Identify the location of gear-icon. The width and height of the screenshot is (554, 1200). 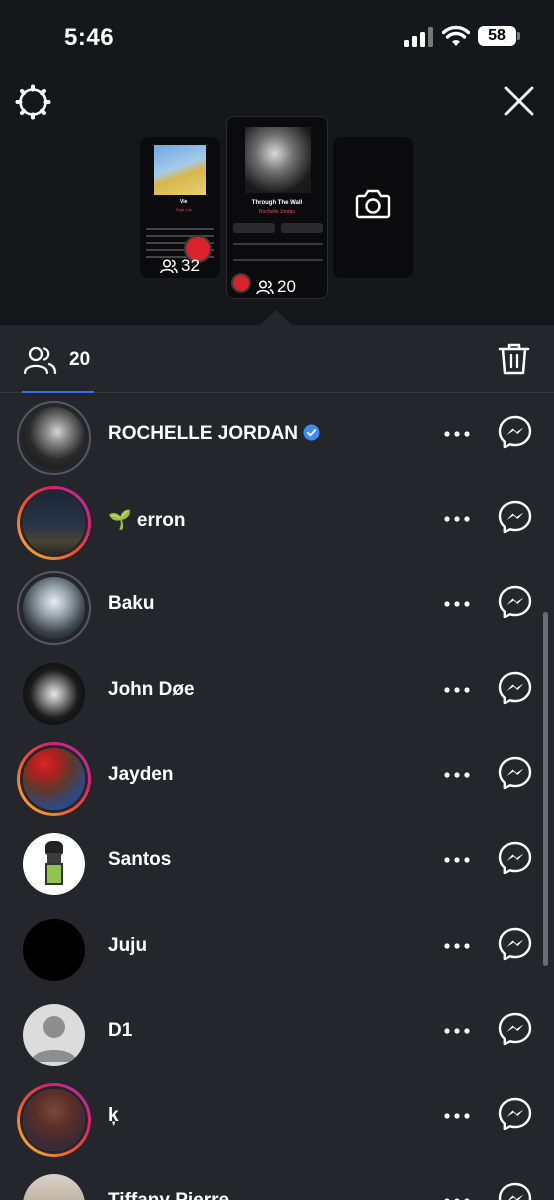
(33, 102).